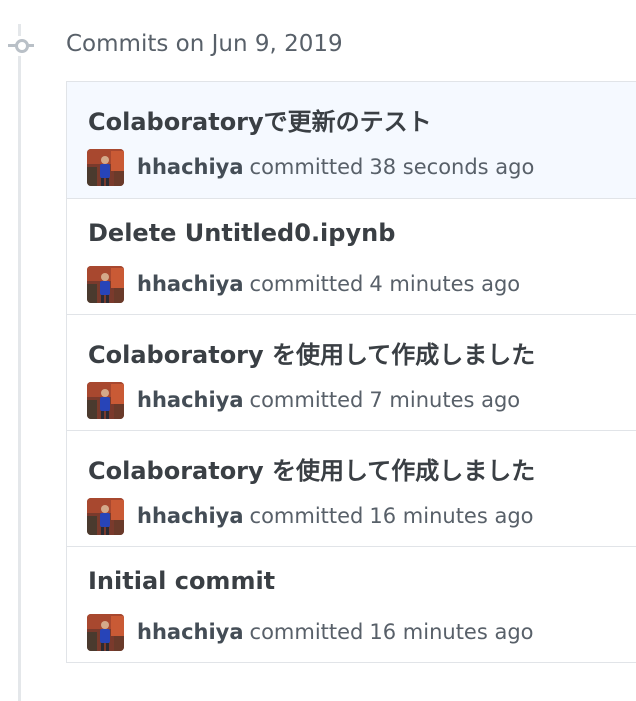 Image resolution: width=636 pixels, height=701 pixels. What do you see at coordinates (19, 362) in the screenshot?
I see `timeline-line` at bounding box center [19, 362].